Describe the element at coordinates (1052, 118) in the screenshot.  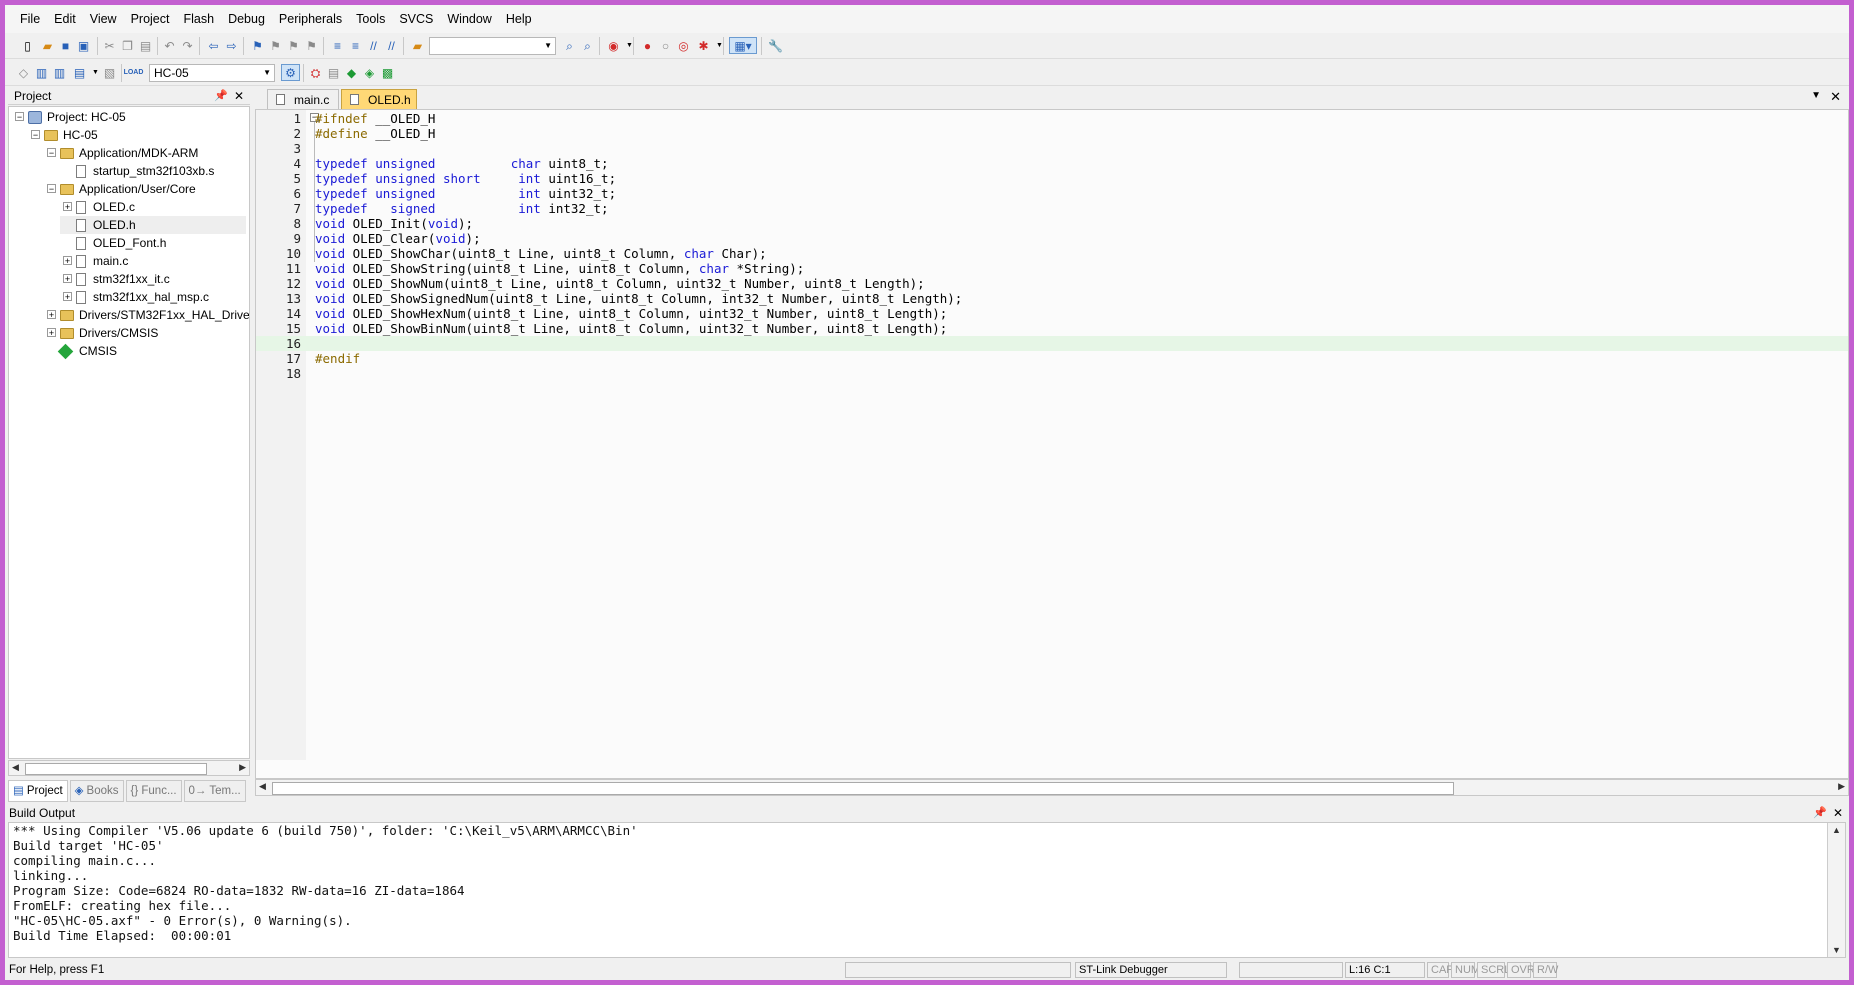
I see `code-line: 1 #ifndef __OLED_H` at that location.